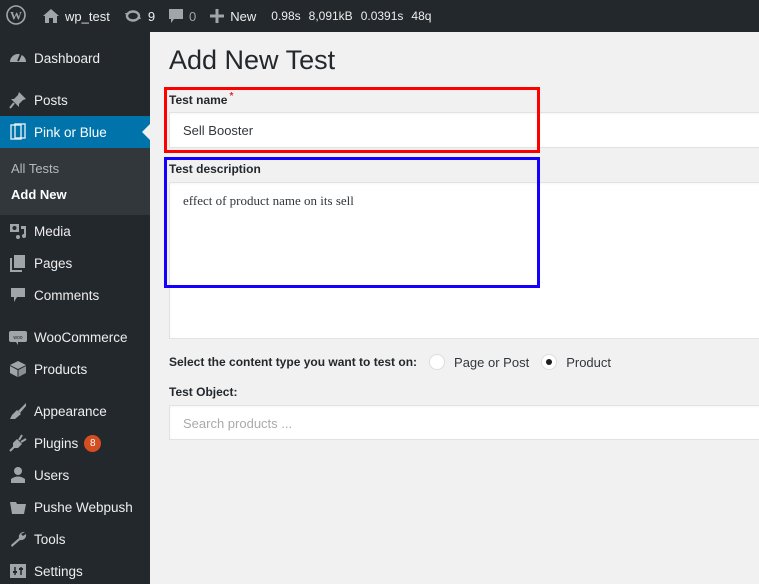 This screenshot has height=584, width=759. I want to click on sidebar-item-media: Media, so click(75, 231).